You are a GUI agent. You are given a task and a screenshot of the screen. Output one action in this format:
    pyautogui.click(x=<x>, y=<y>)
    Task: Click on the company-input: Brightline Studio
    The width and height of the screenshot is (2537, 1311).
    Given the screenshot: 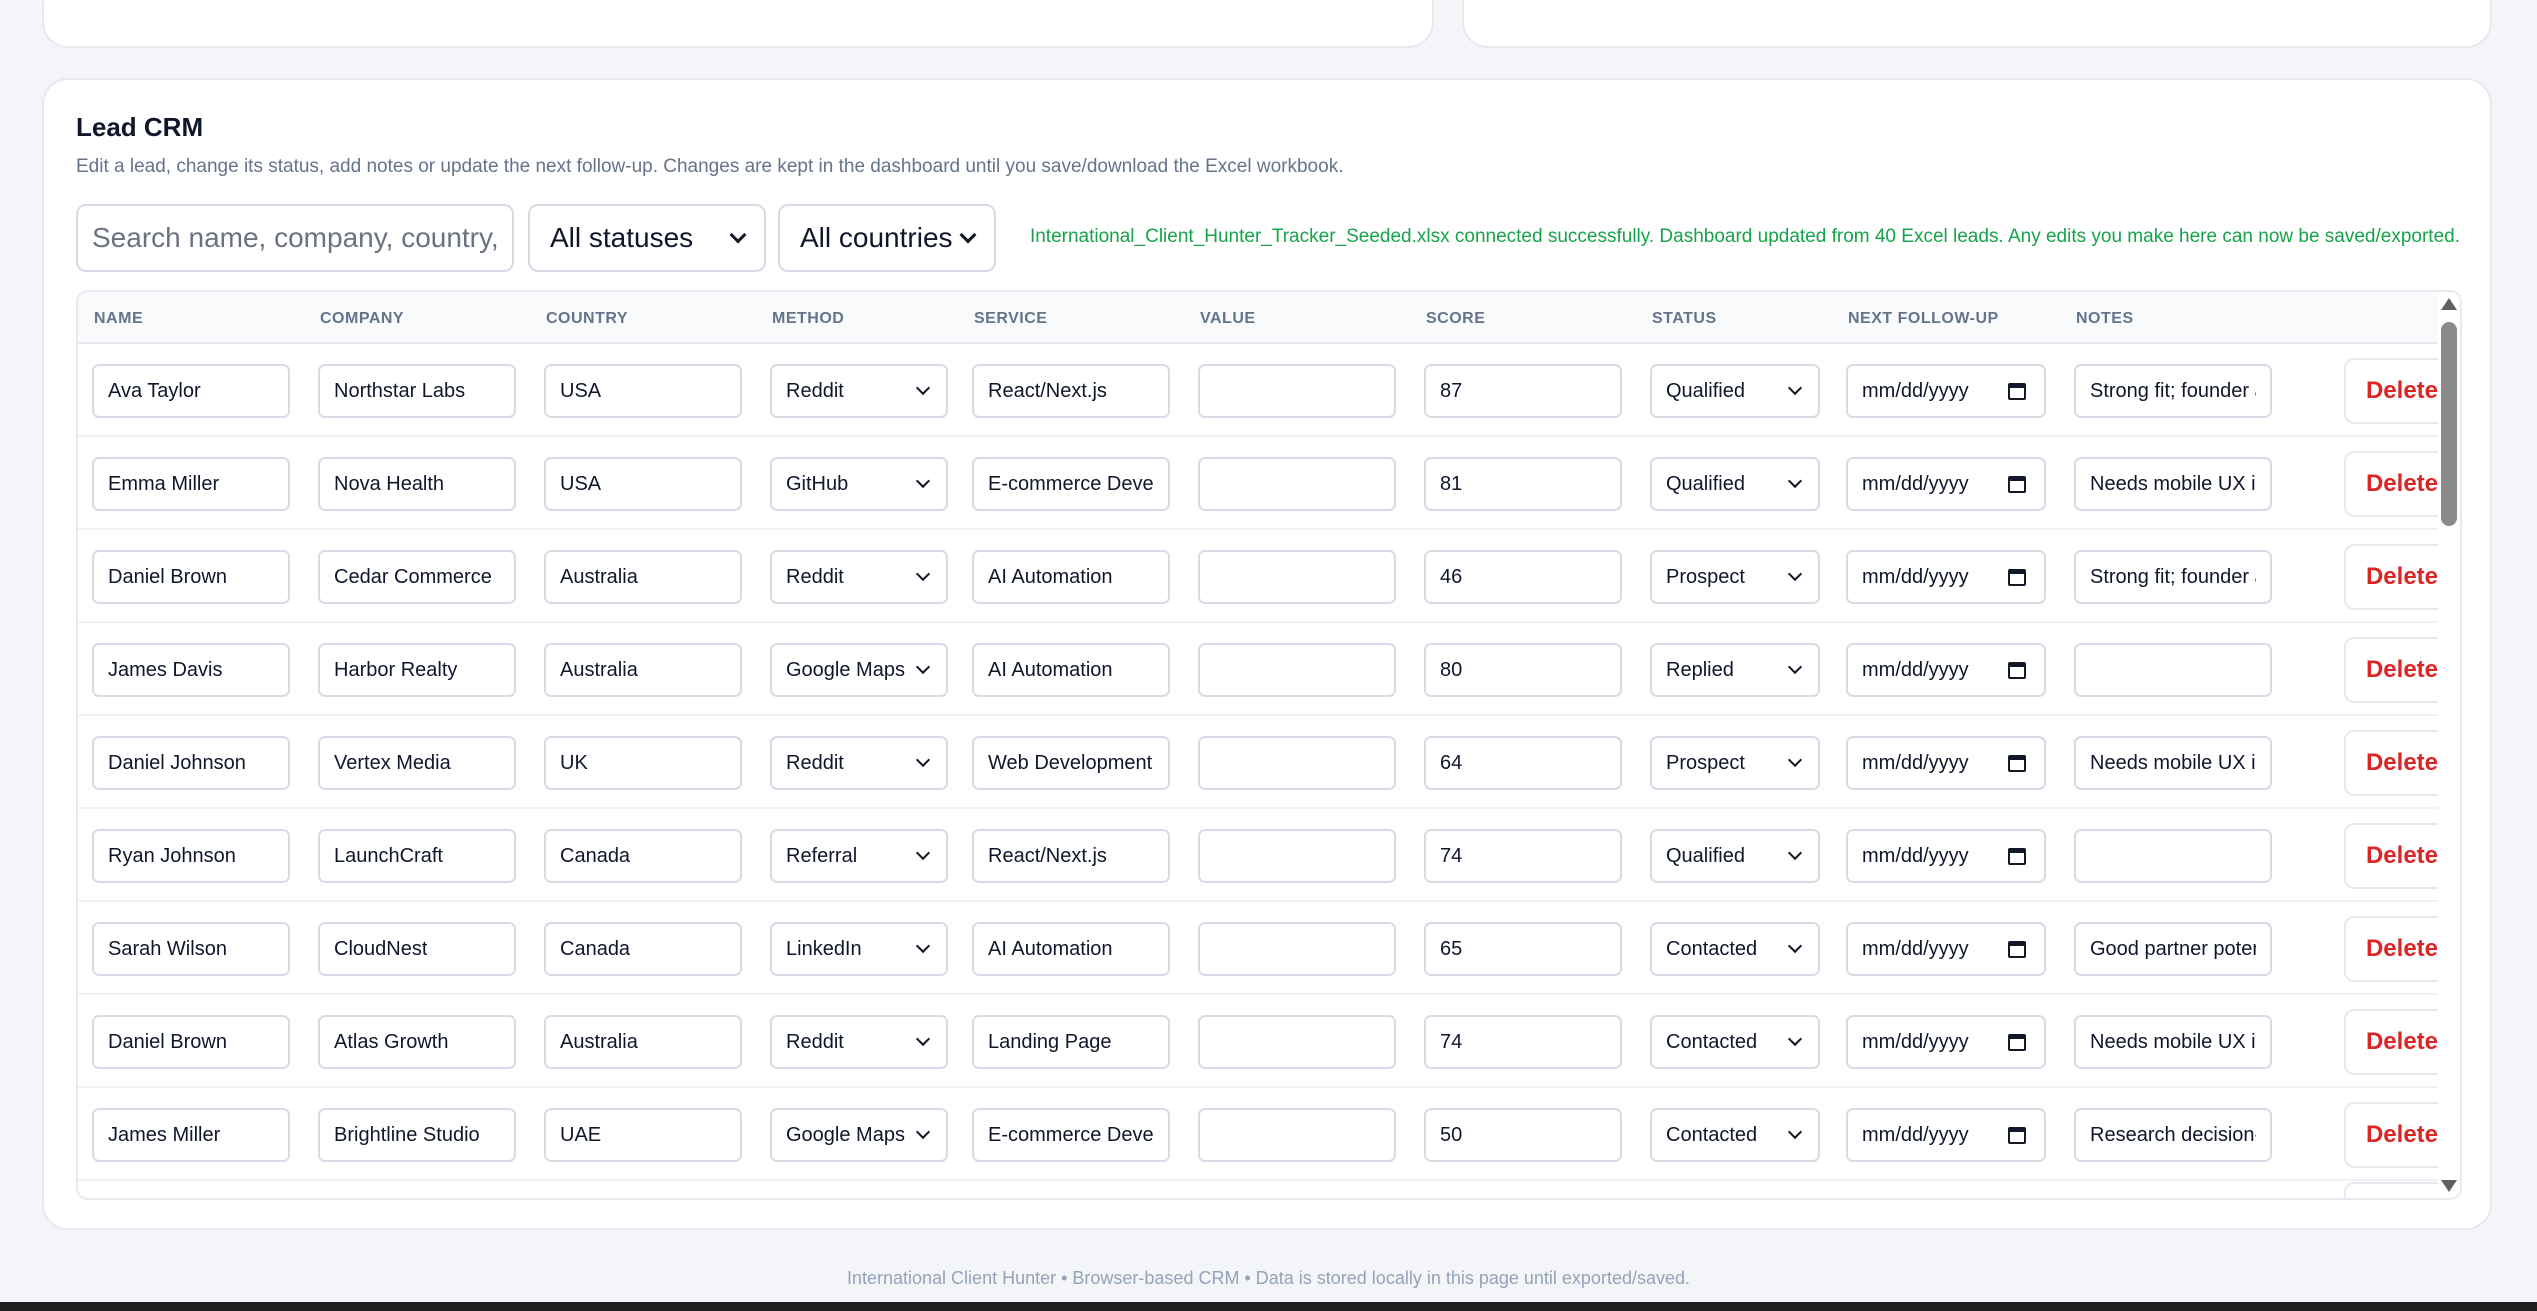 What is the action you would take?
    pyautogui.click(x=417, y=1135)
    